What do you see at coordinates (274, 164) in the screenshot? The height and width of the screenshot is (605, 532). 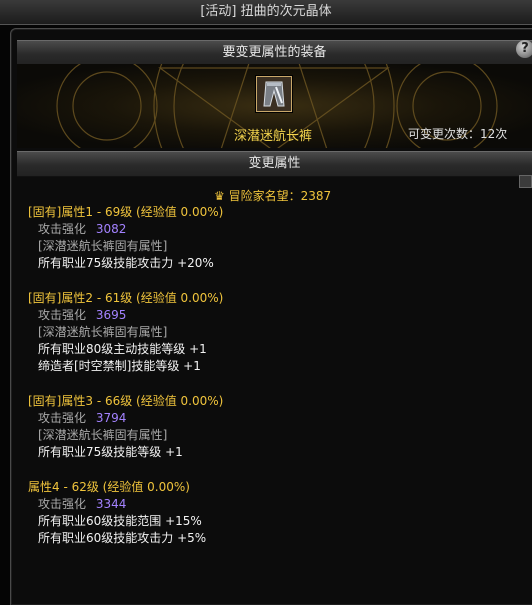 I see `change-section-header: 变更属性` at bounding box center [274, 164].